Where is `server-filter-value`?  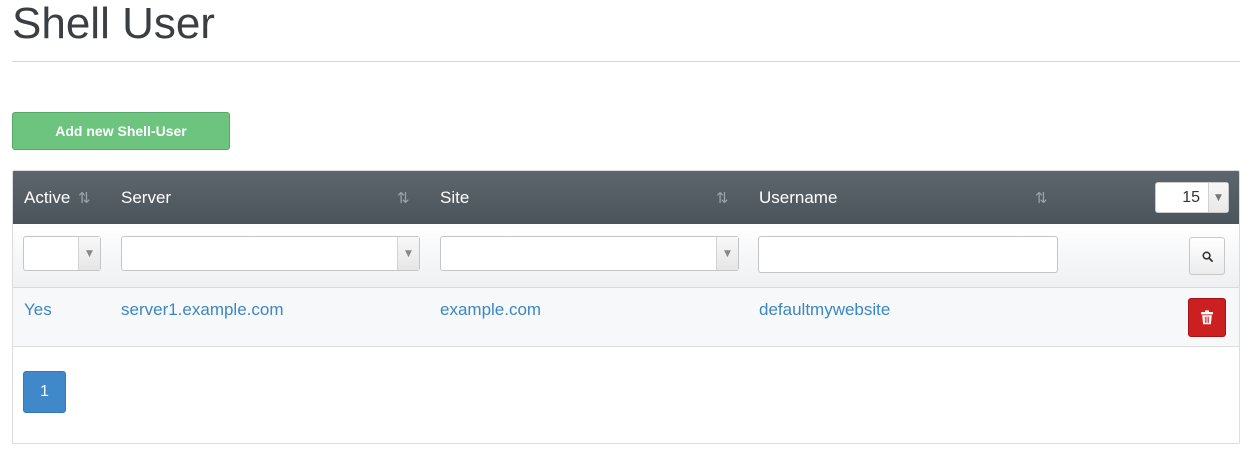
server-filter-value is located at coordinates (259, 253).